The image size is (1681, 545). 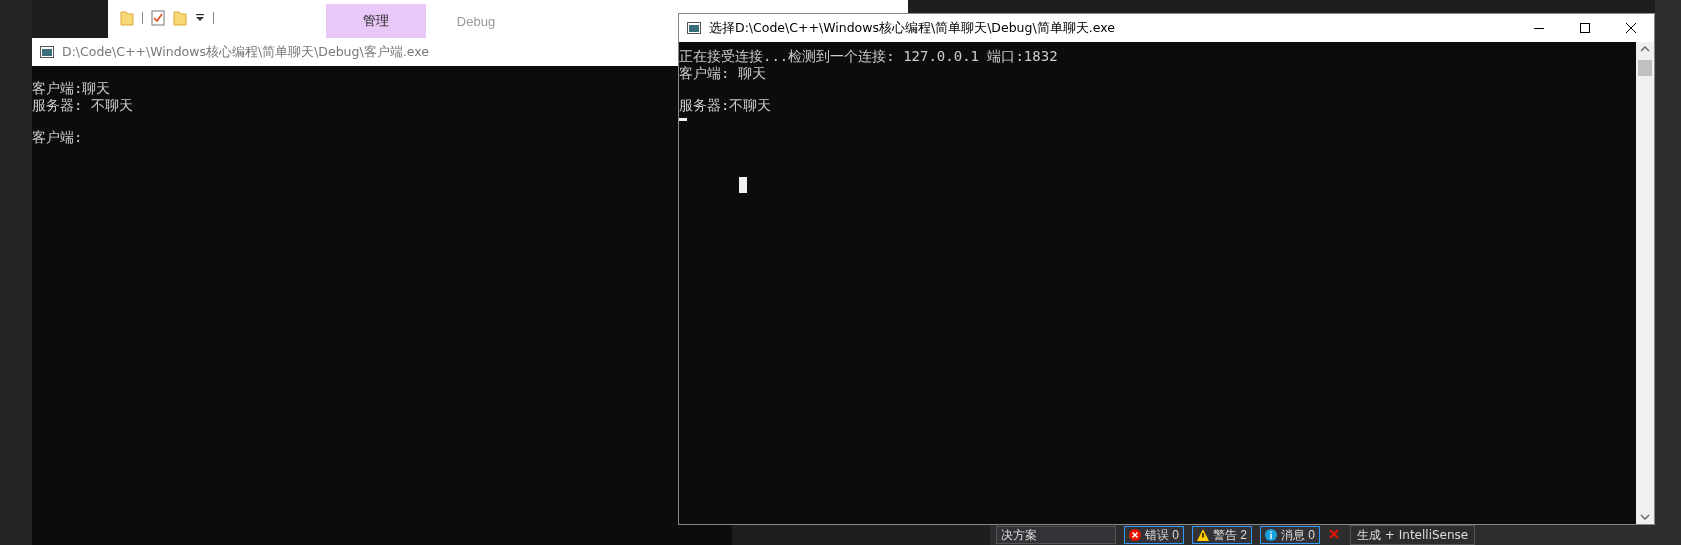 I want to click on info-icon, so click(x=1271, y=535).